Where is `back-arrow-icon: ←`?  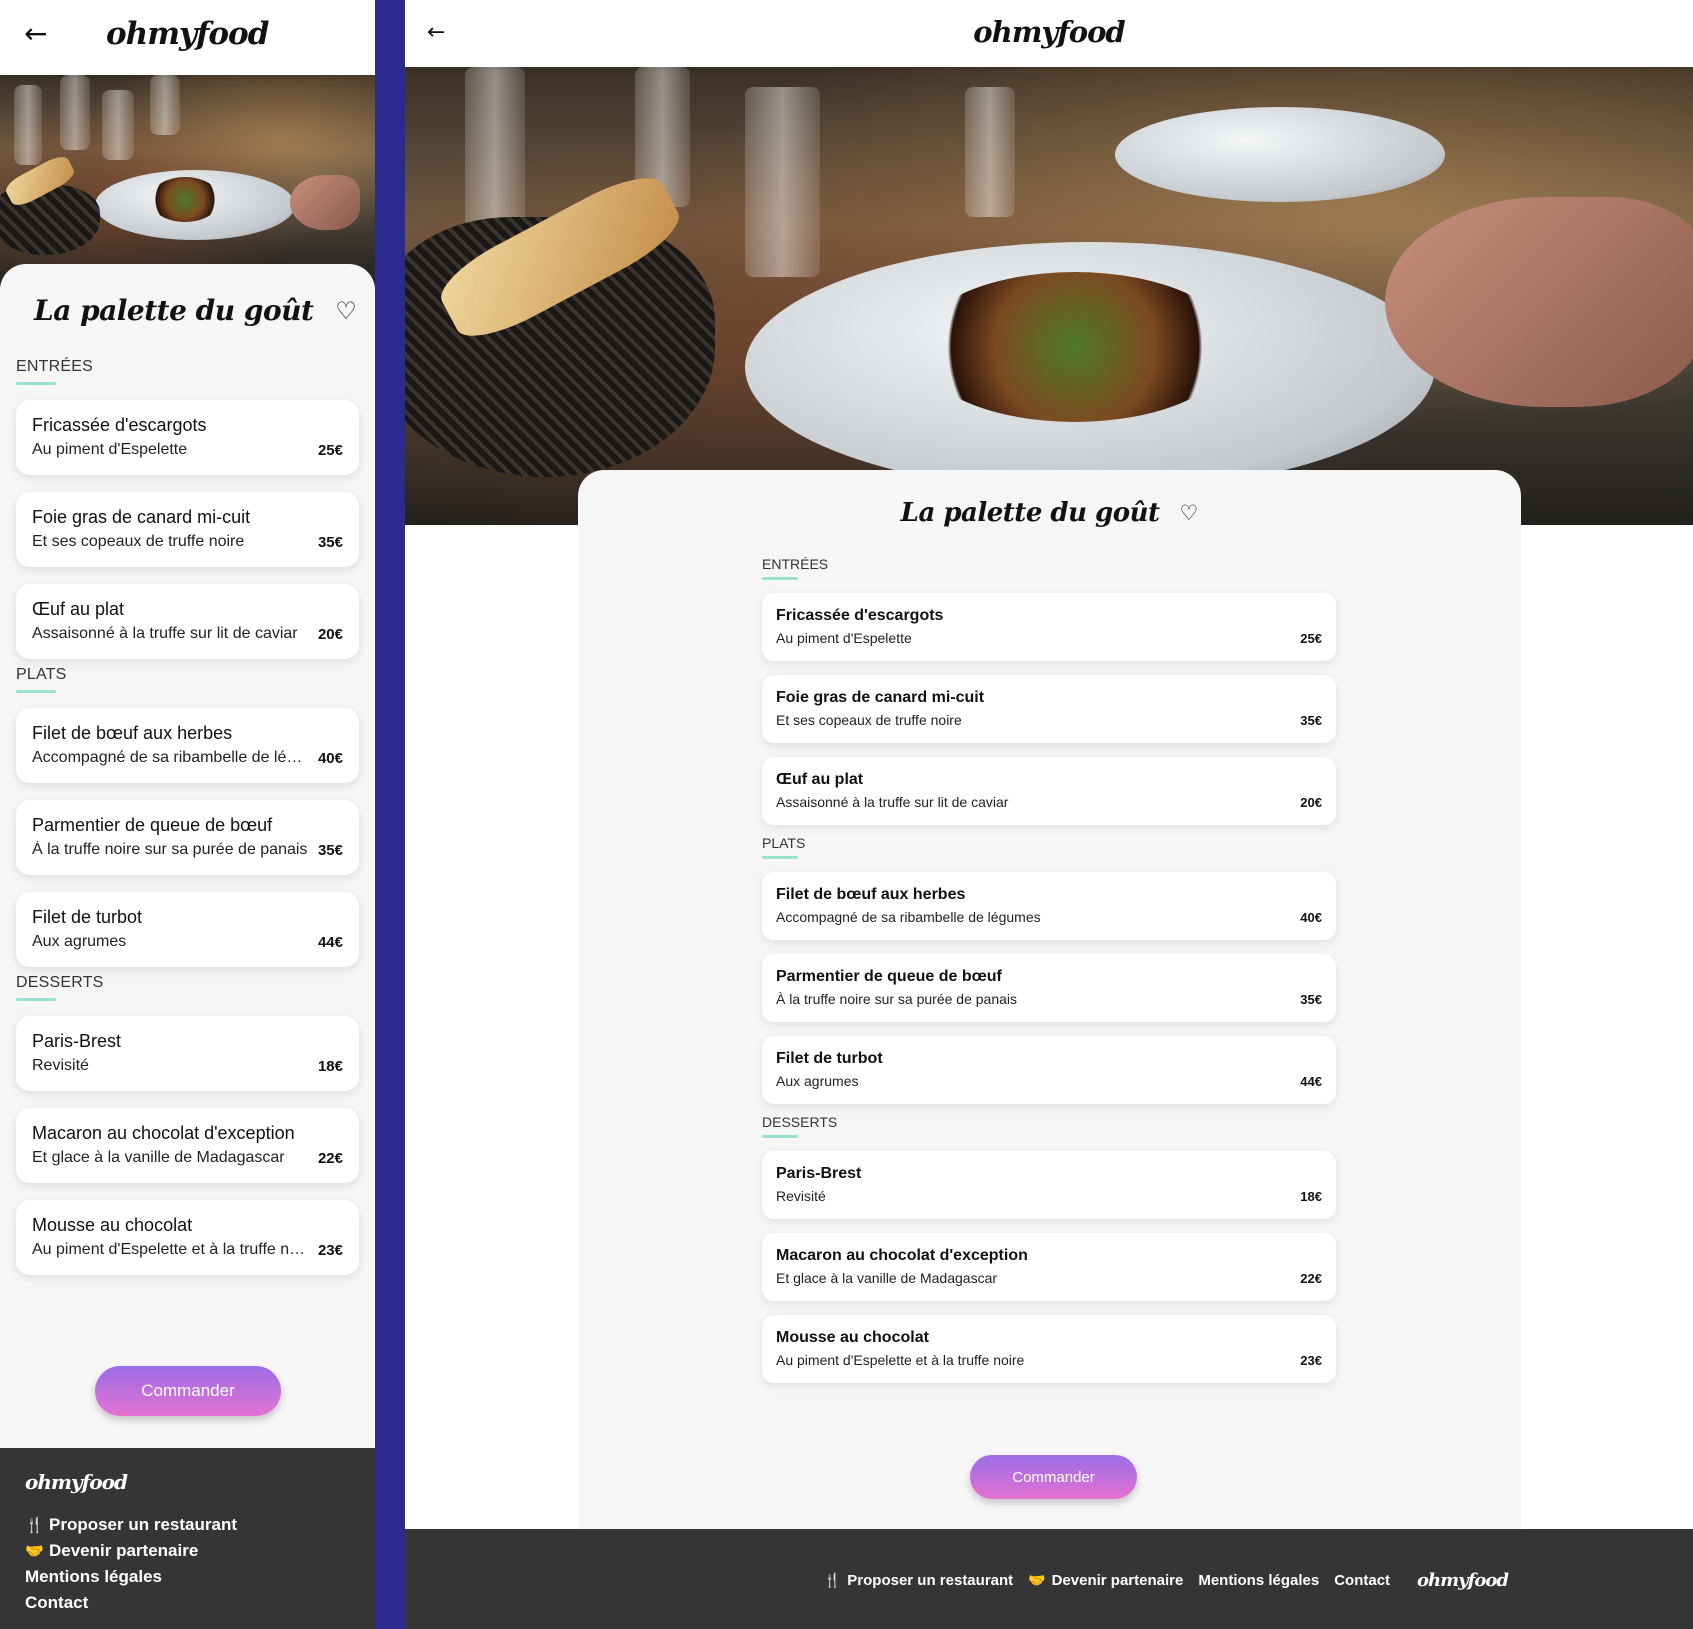 back-arrow-icon: ← is located at coordinates (35, 34).